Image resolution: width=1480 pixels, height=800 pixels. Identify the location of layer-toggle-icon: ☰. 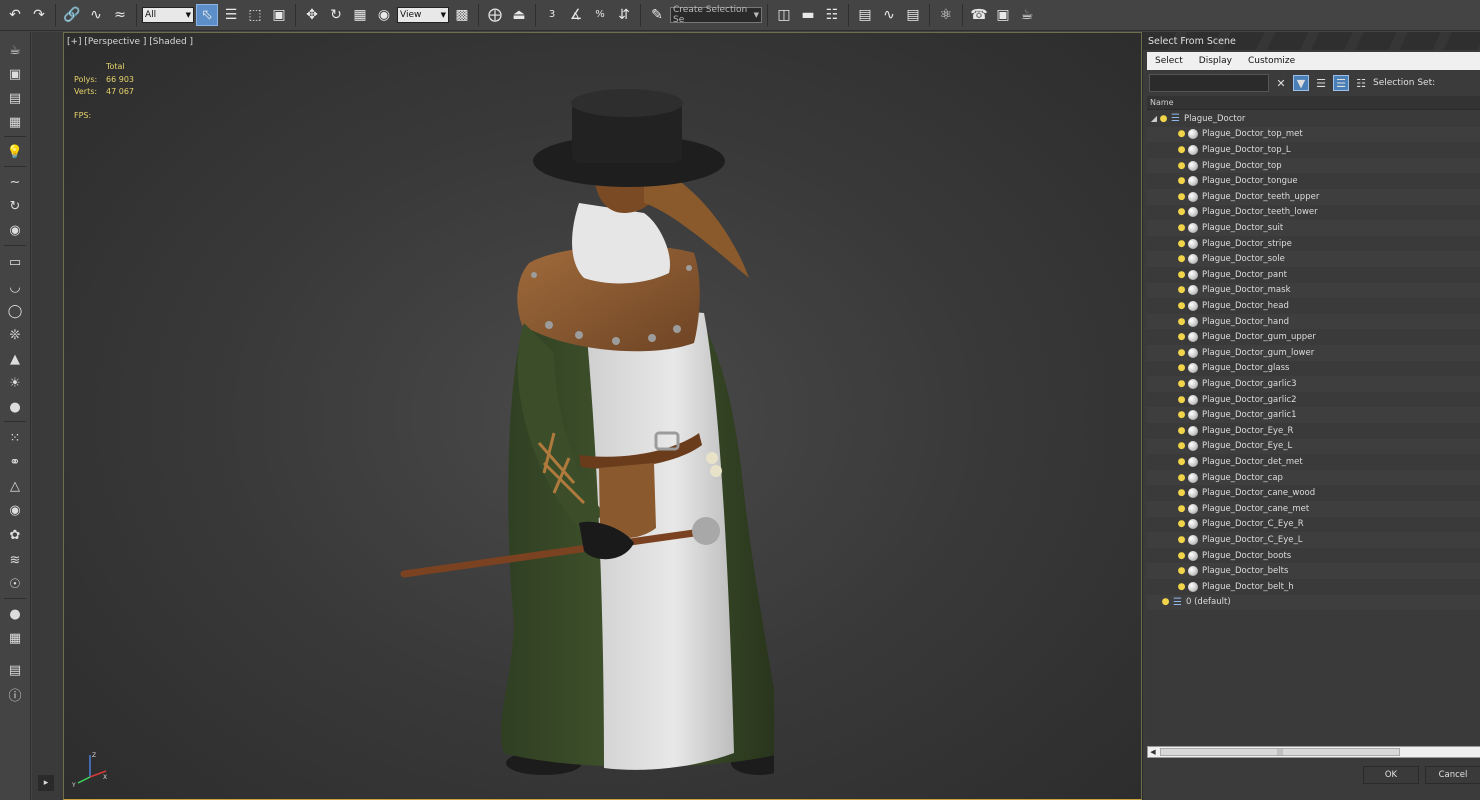
(1321, 83).